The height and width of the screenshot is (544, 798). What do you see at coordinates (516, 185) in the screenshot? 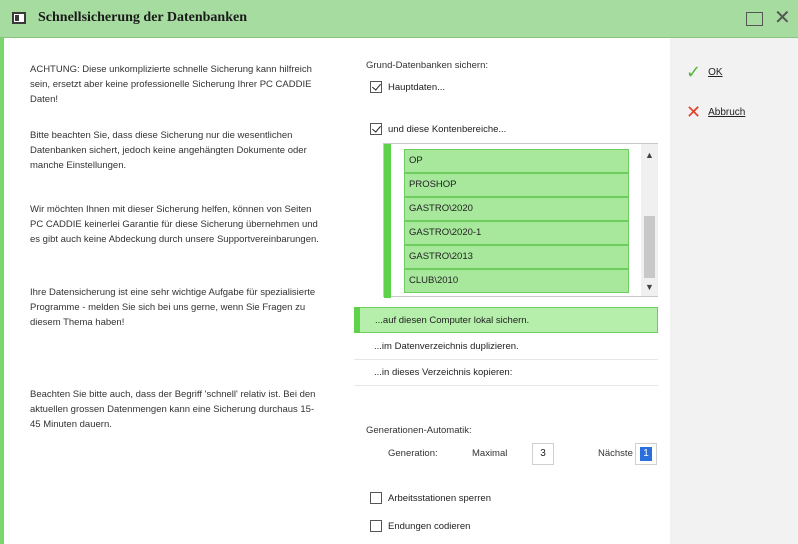
I see `area-item-proshop: PROSHOP` at bounding box center [516, 185].